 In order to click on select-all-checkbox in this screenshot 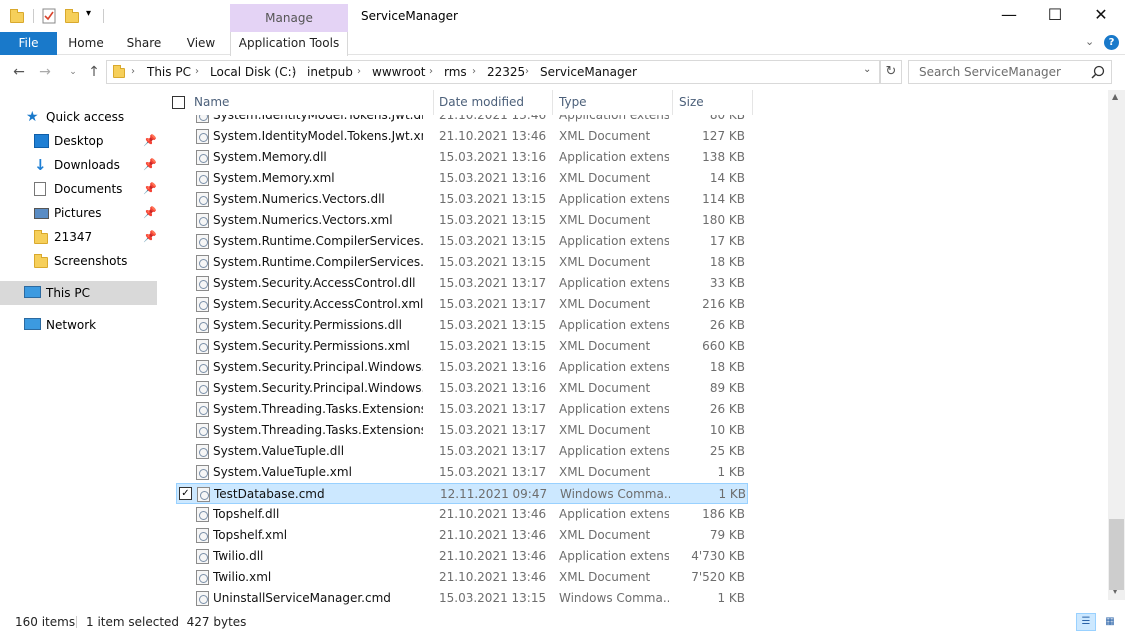, I will do `click(178, 102)`.